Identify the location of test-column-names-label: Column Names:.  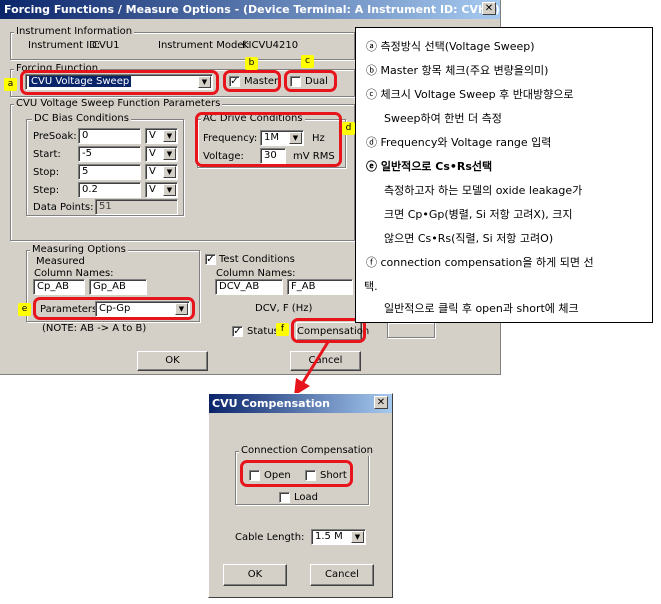
(256, 273).